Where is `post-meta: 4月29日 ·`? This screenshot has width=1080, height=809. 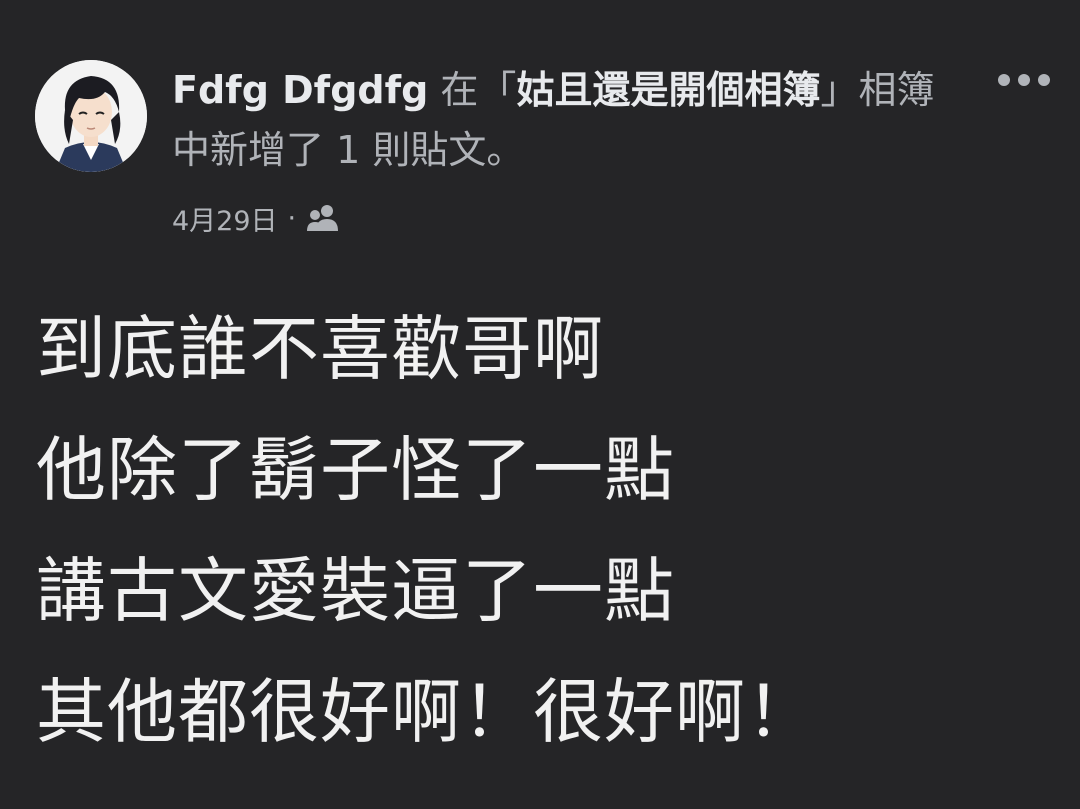
post-meta: 4月29日 · is located at coordinates (256, 218).